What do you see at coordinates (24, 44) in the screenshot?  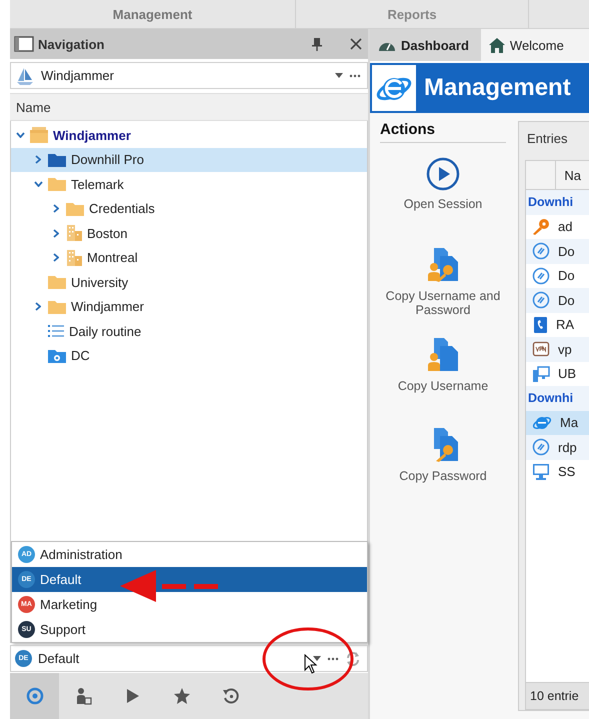 I see `window-icon` at bounding box center [24, 44].